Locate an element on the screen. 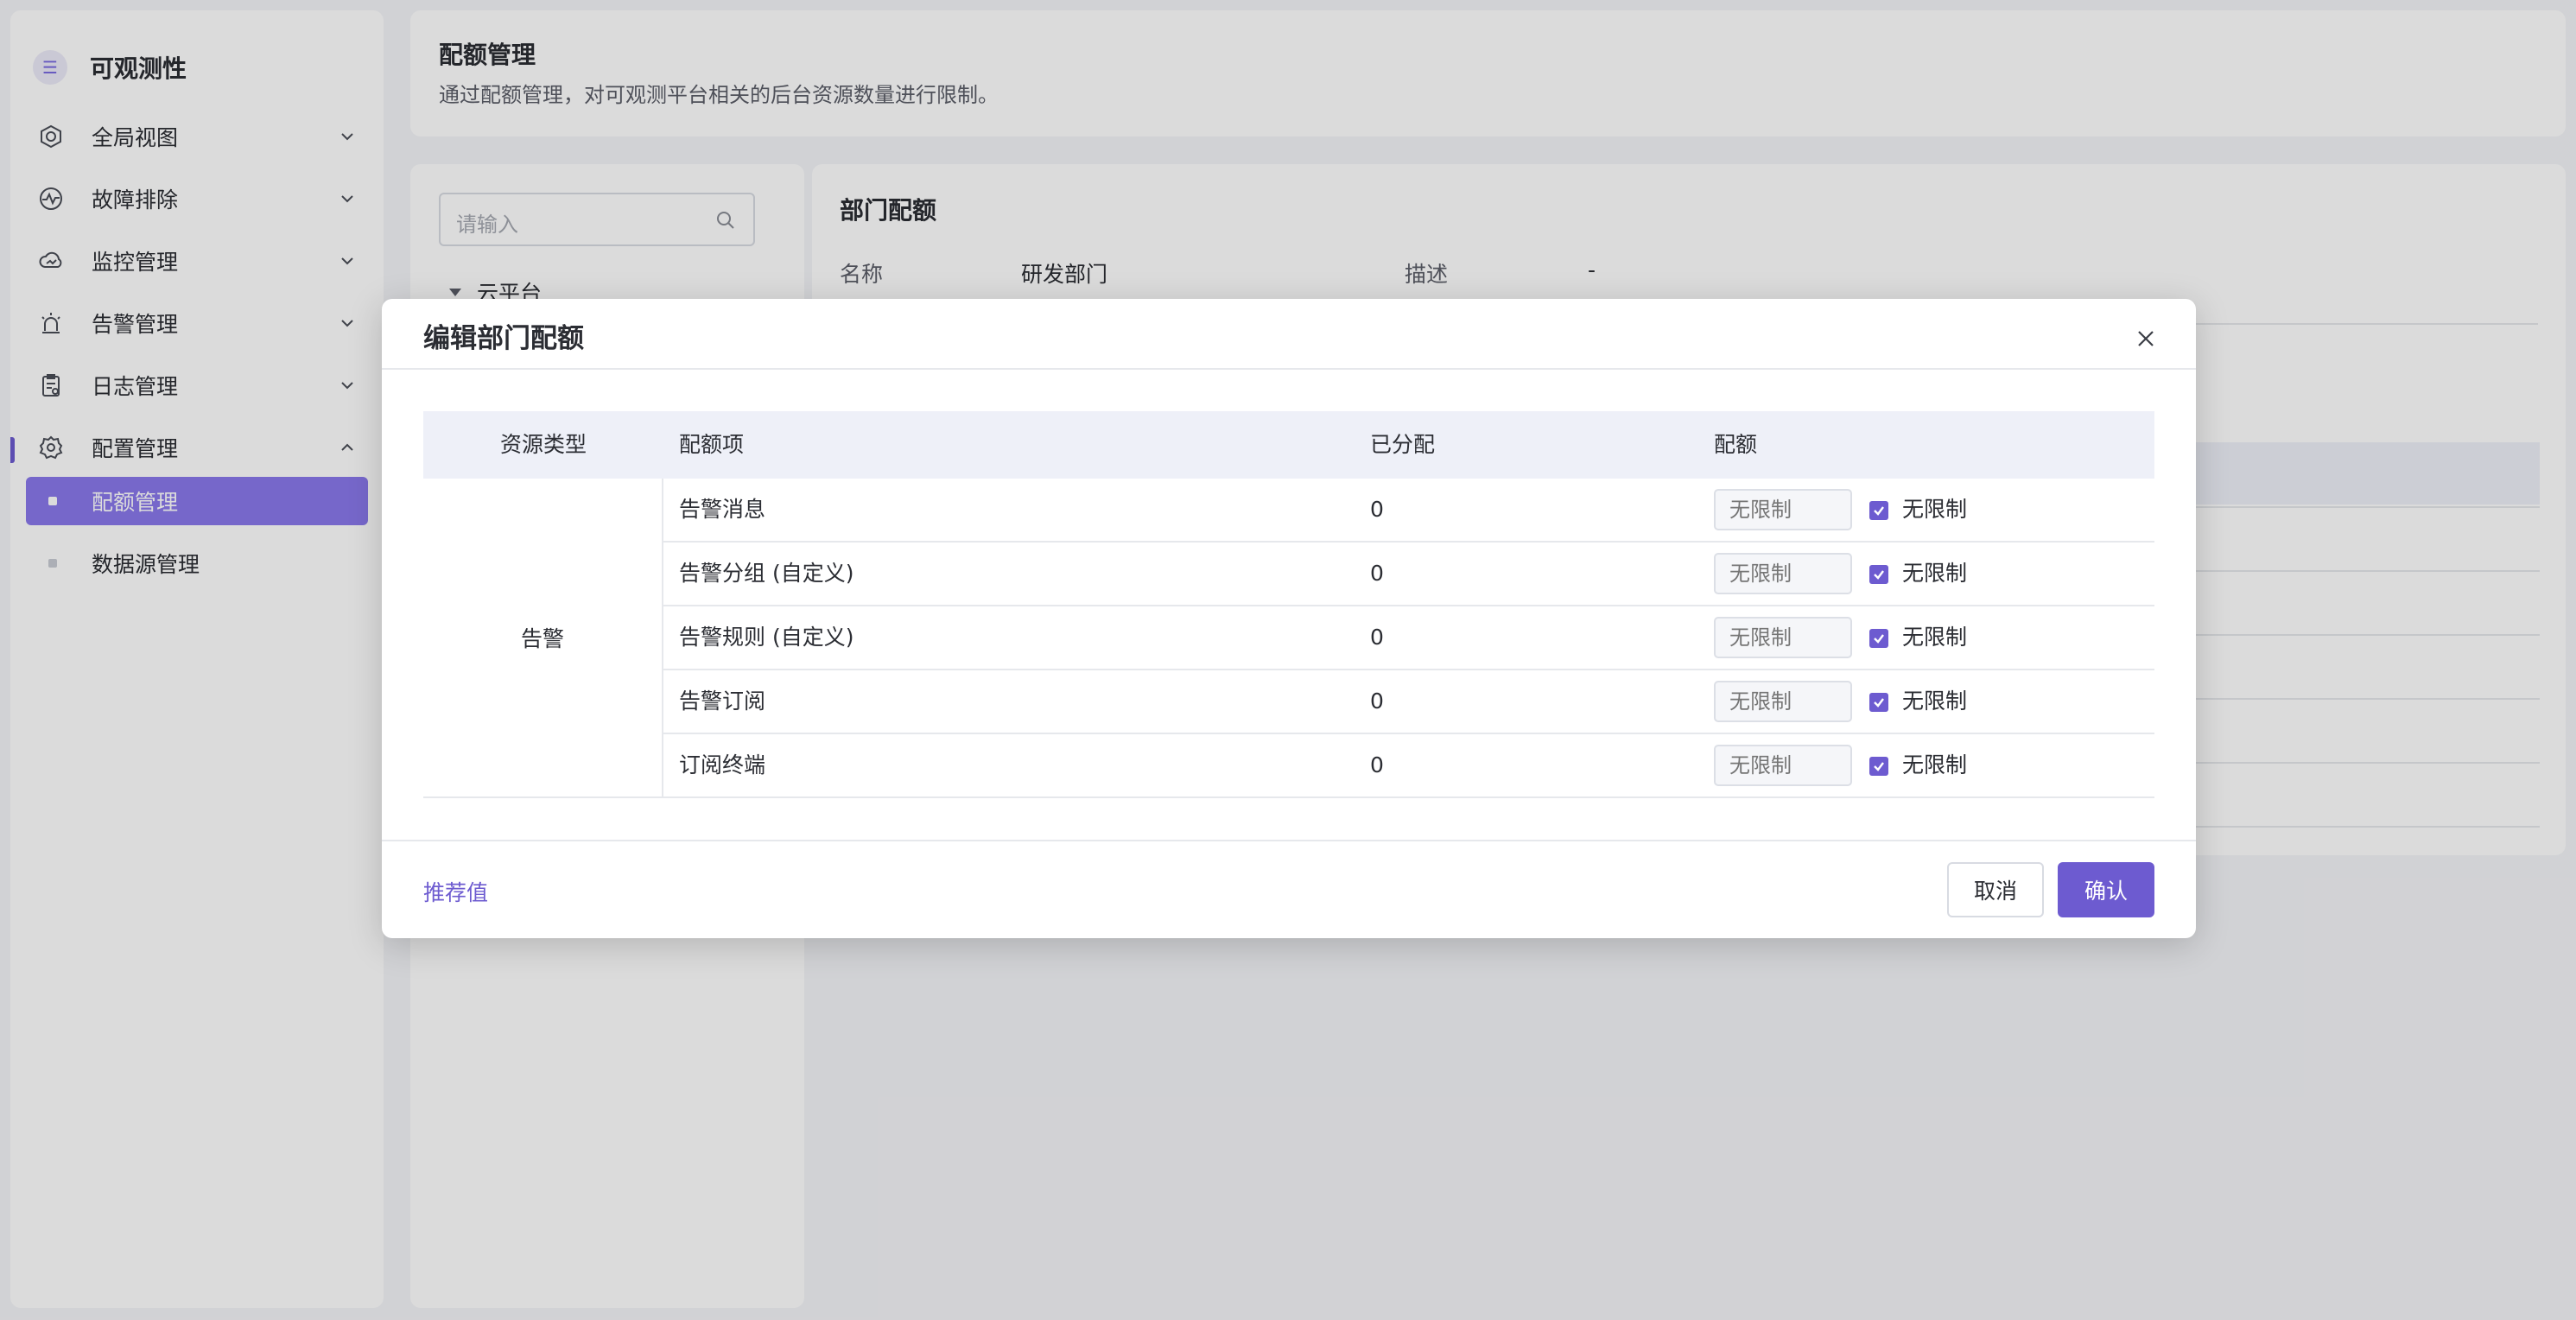 The height and width of the screenshot is (1320, 2576). table-row: 订阅终端 0 无限制 is located at coordinates (1408, 766).